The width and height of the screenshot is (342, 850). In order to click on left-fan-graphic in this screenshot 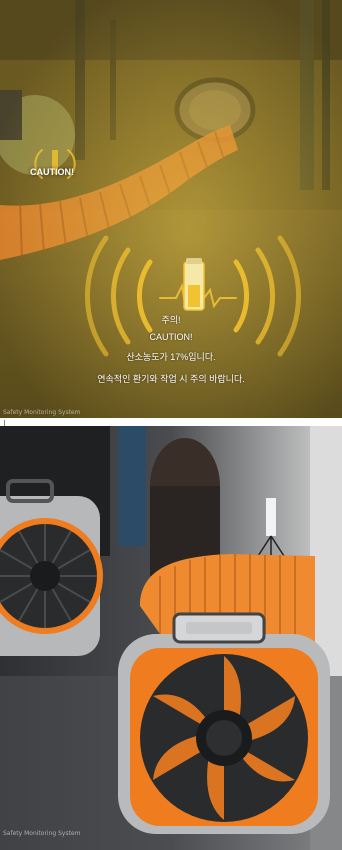, I will do `click(51, 567)`.